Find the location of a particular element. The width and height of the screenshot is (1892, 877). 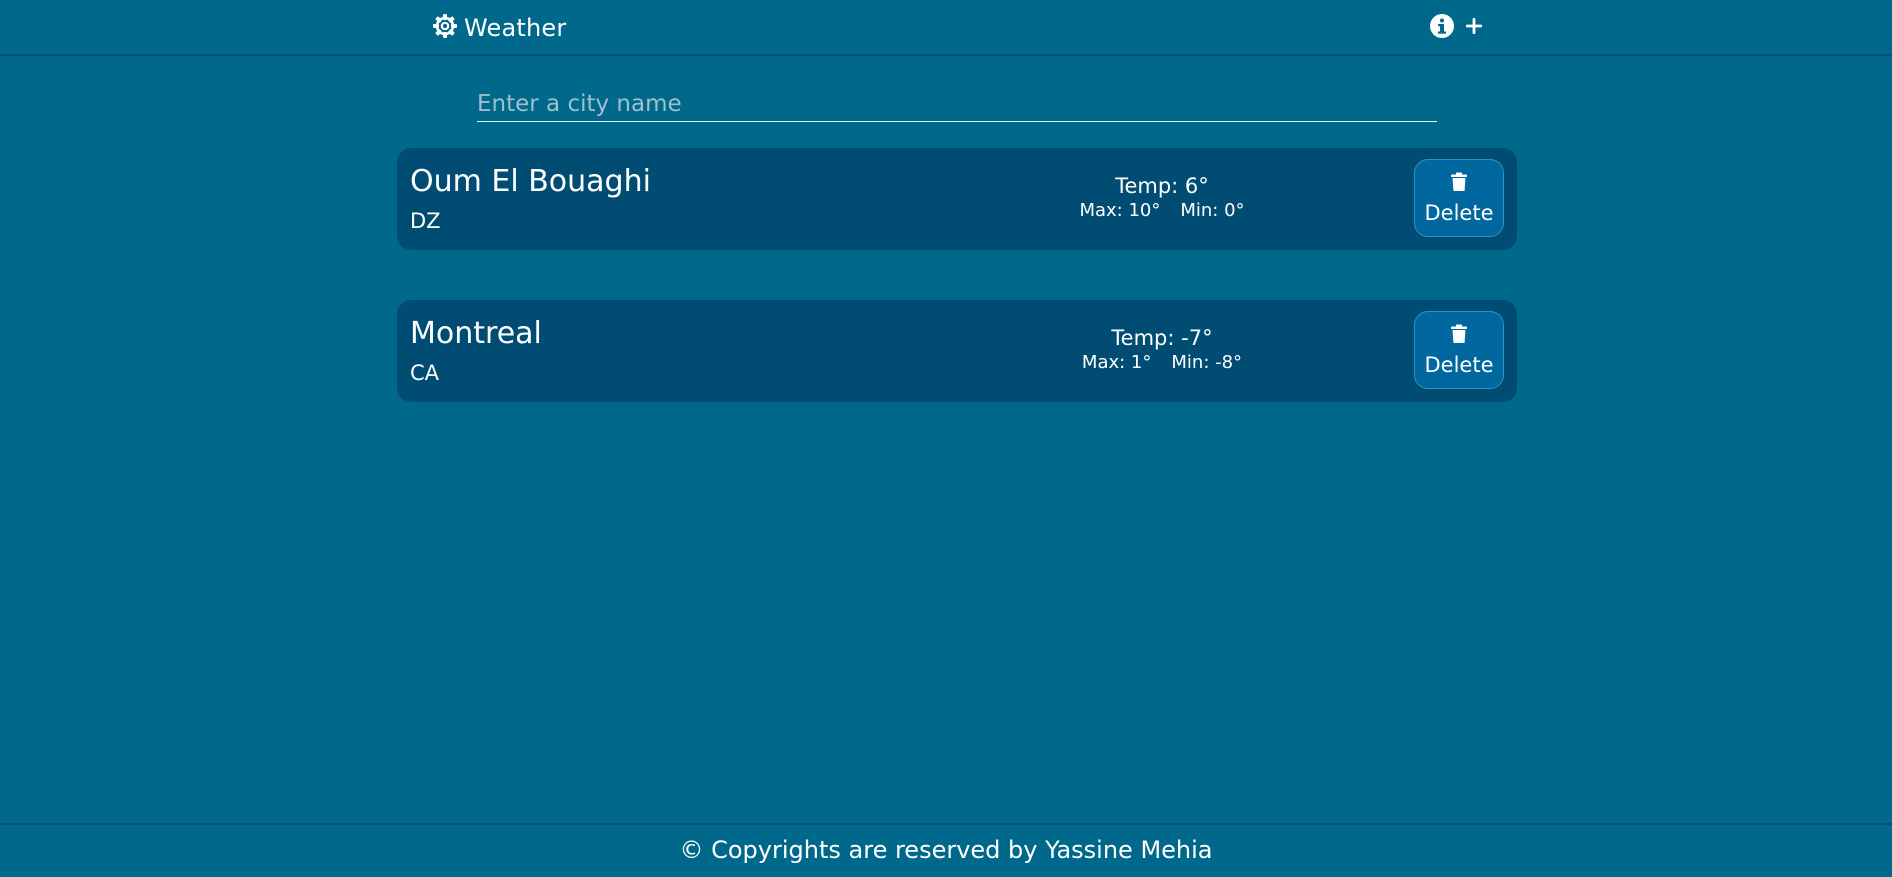

city-name: Montreal is located at coordinates (476, 333).